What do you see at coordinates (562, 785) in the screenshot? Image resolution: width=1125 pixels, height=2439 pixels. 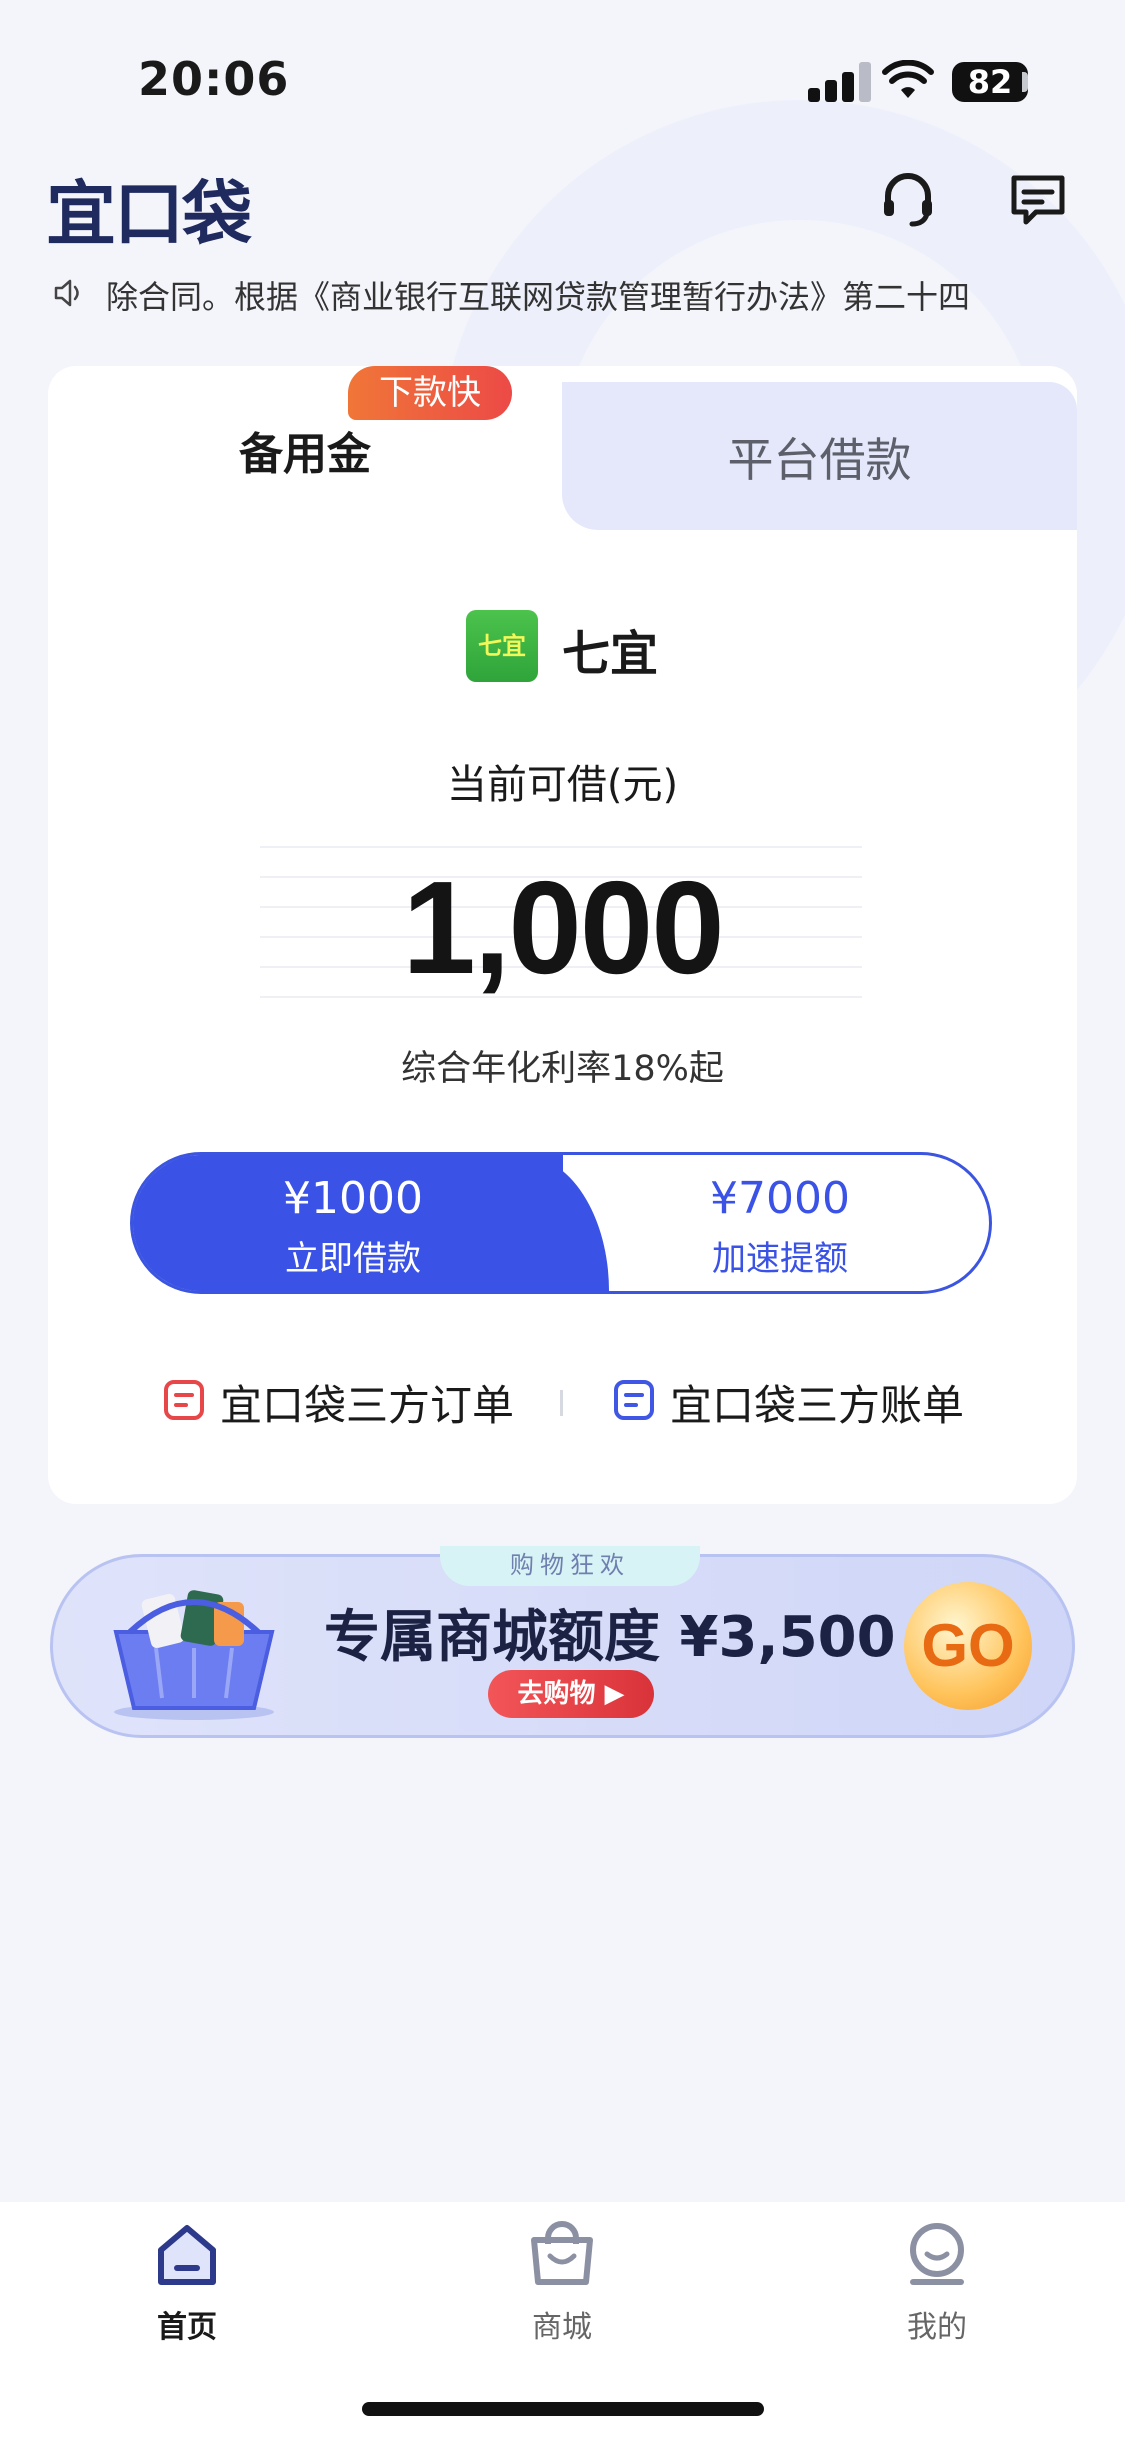 I see `available-amount-label: 当前可借(元)` at bounding box center [562, 785].